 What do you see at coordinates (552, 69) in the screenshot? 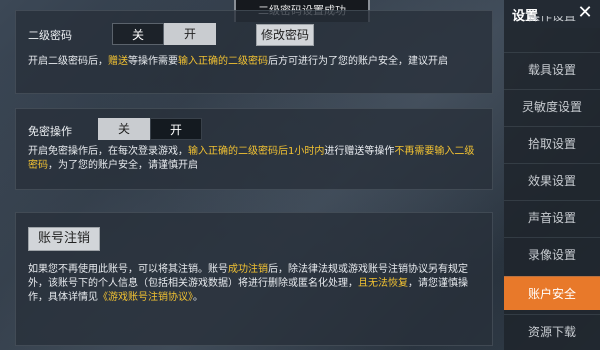
I see `sidebar-item: 载具设置` at bounding box center [552, 69].